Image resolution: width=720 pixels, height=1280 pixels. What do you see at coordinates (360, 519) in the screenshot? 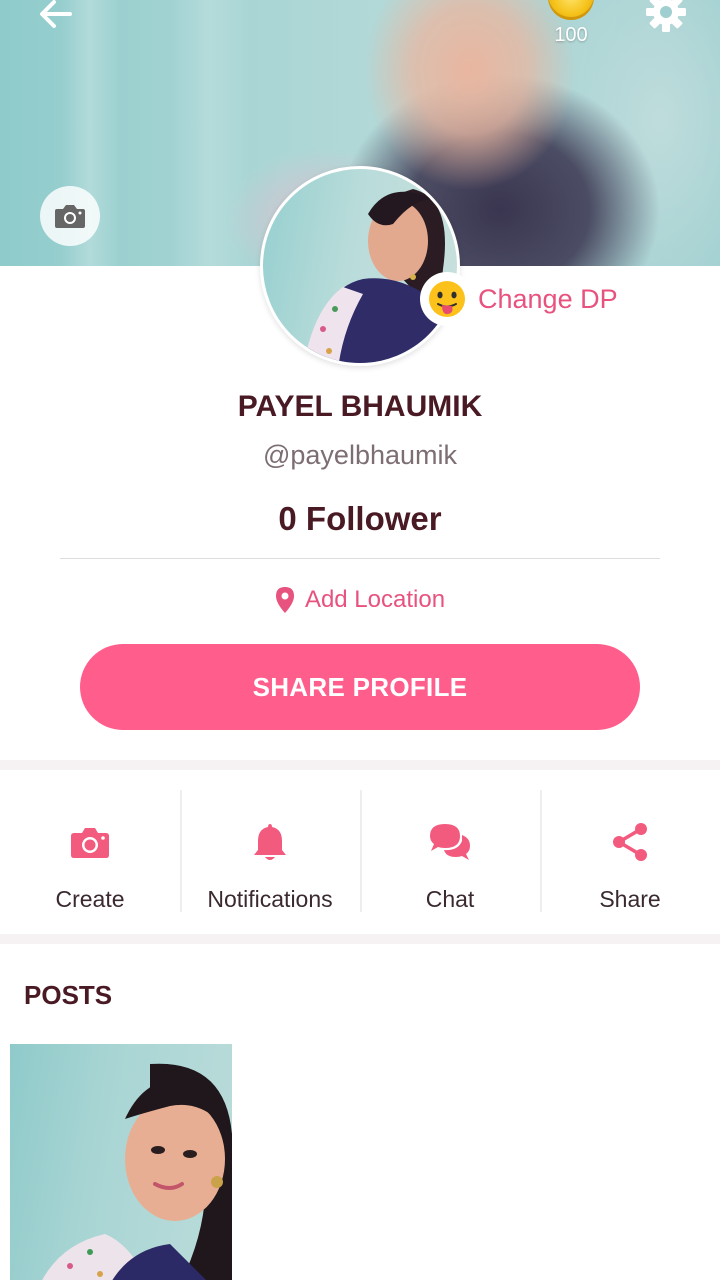
I see `follower-count: 0 Follower` at bounding box center [360, 519].